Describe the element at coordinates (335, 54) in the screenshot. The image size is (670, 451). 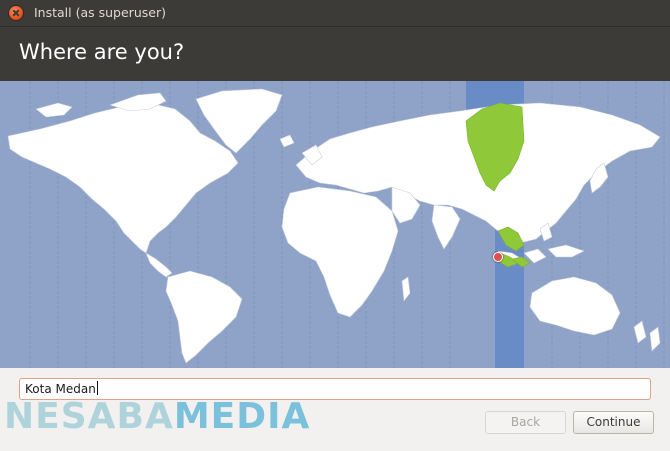
I see `page-header: Where are you?` at that location.